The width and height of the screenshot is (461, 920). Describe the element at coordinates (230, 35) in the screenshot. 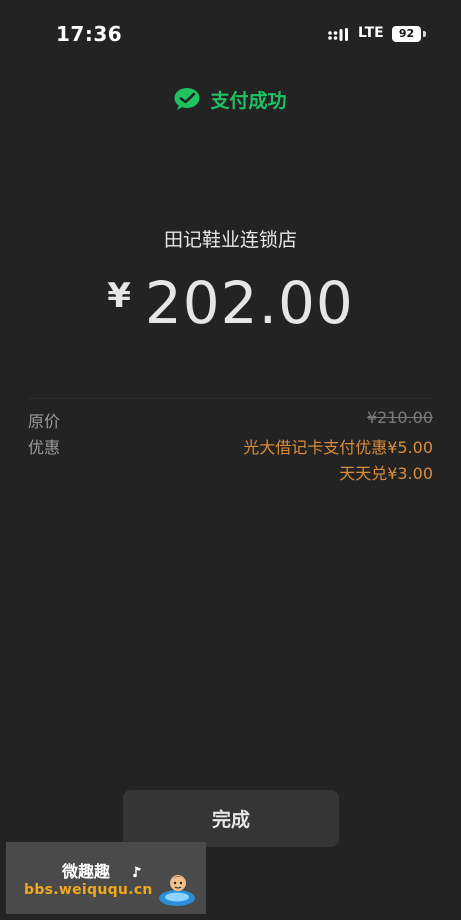

I see `status-bar: 17:36 LTE 92` at that location.